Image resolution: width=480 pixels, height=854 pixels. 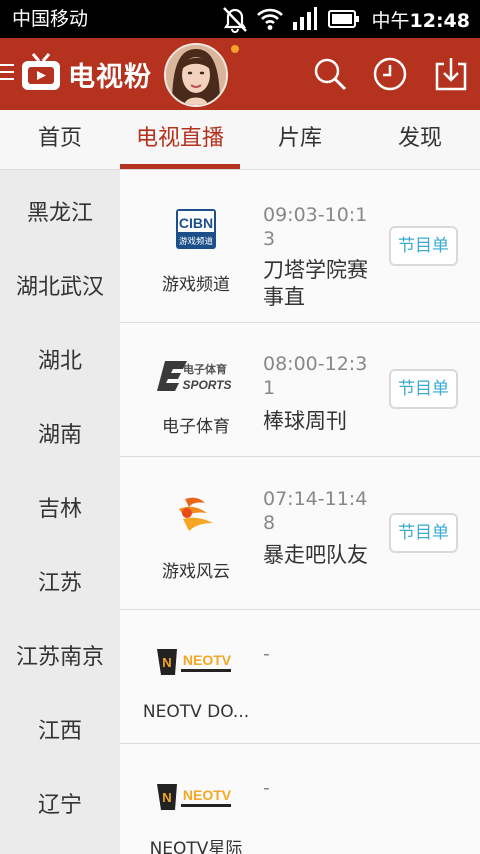 I want to click on history-icon, so click(x=390, y=74).